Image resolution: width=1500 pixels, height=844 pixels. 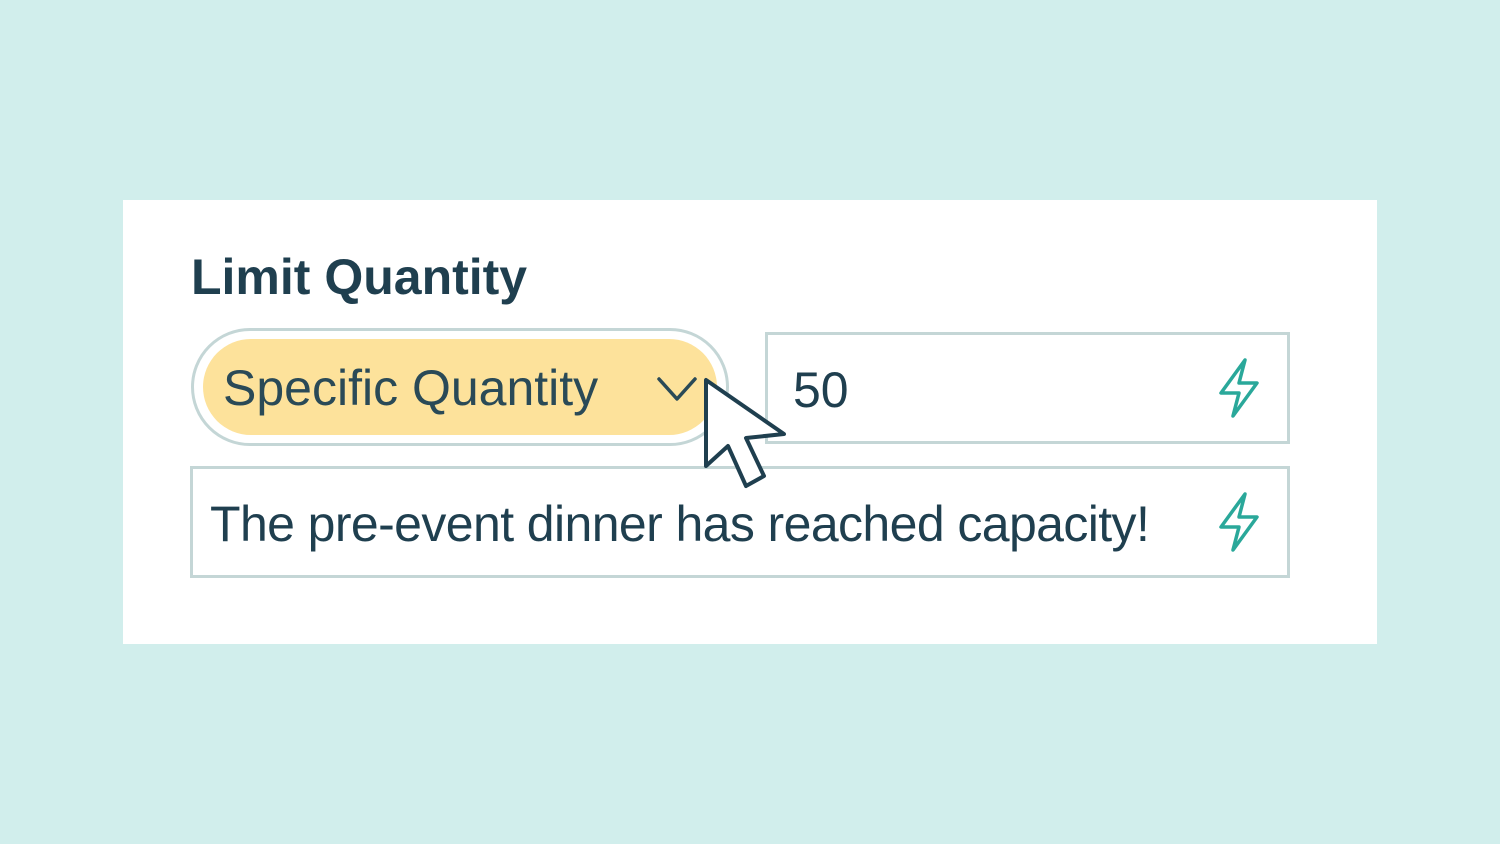 I want to click on mouse-pointer-icon, so click(x=745, y=433).